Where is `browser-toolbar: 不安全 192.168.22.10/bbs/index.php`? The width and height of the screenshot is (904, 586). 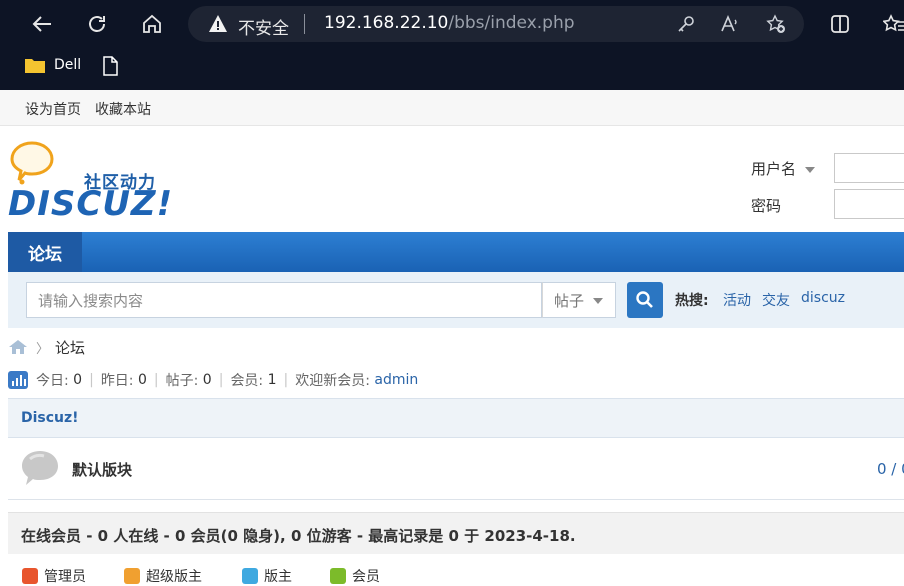
browser-toolbar: 不安全 192.168.22.10/bbs/index.php is located at coordinates (452, 24).